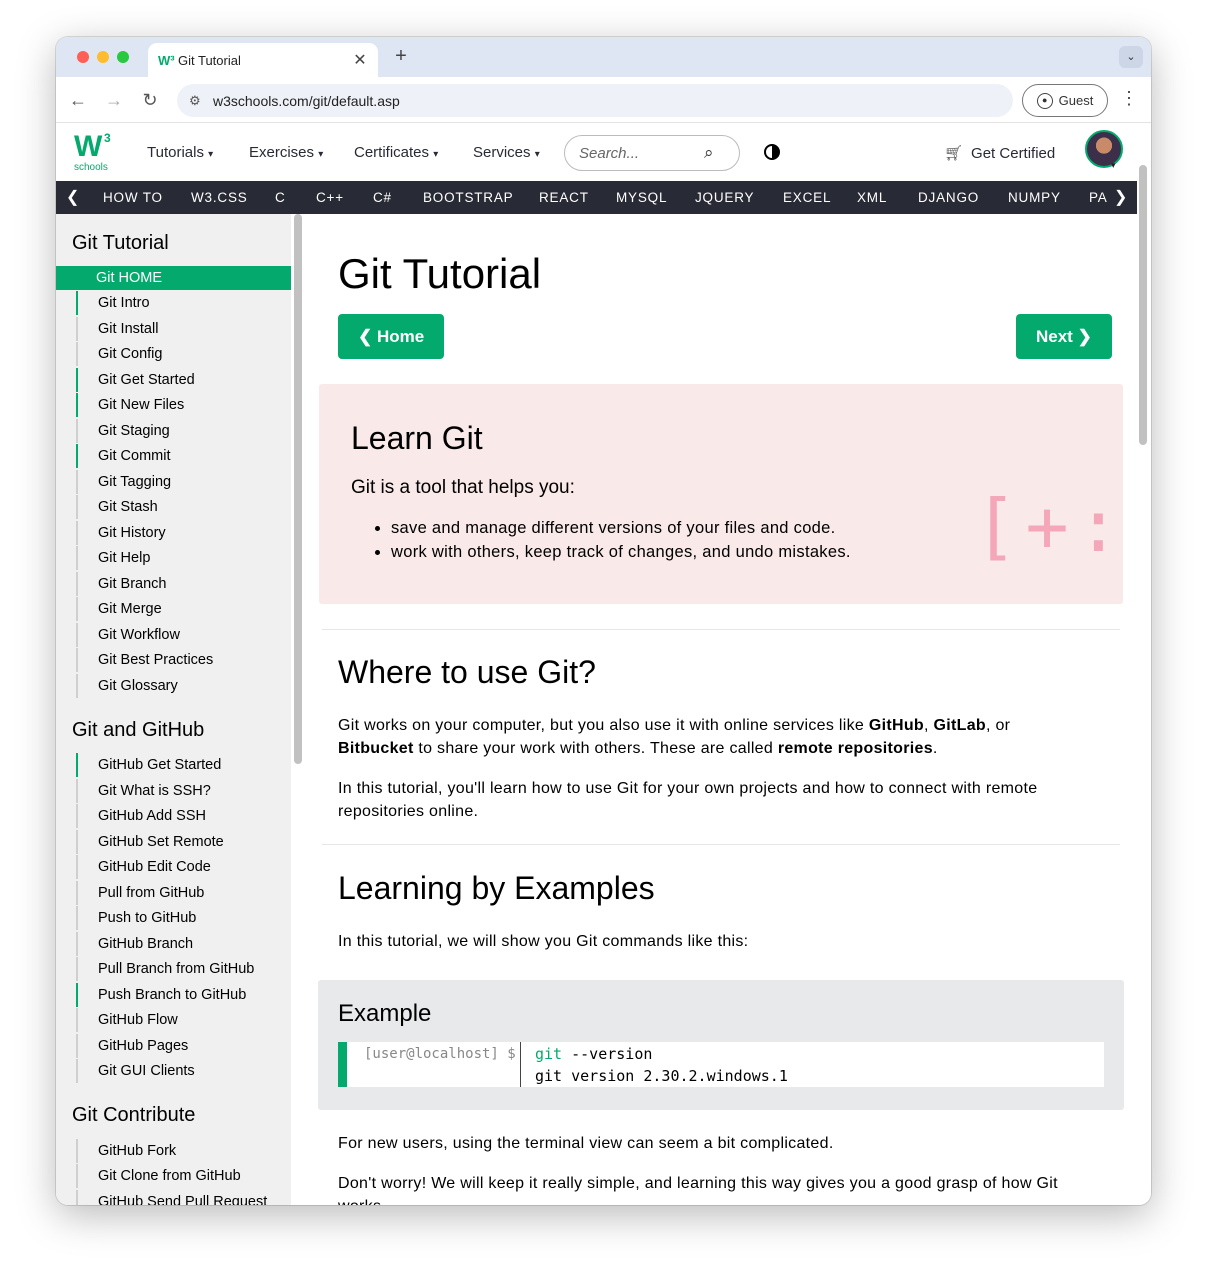  Describe the element at coordinates (807, 197) in the screenshot. I see `subnav-item: EXCEL` at that location.